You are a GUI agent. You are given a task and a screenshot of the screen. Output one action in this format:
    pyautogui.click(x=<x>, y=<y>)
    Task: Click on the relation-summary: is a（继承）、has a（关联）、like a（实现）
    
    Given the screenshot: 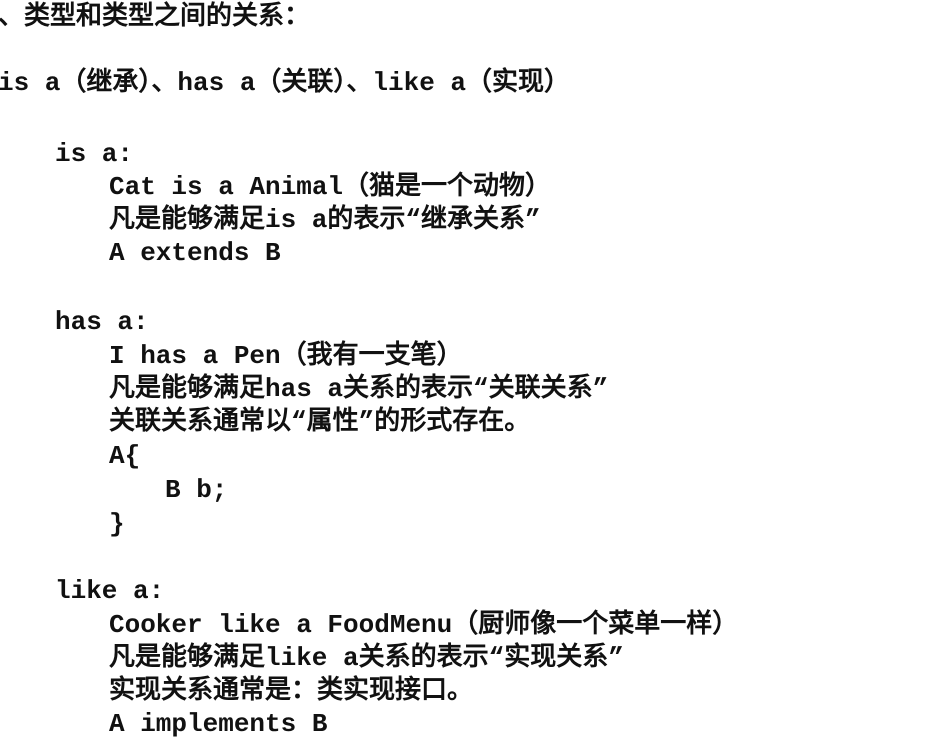 What is the action you would take?
    pyautogui.click(x=285, y=83)
    